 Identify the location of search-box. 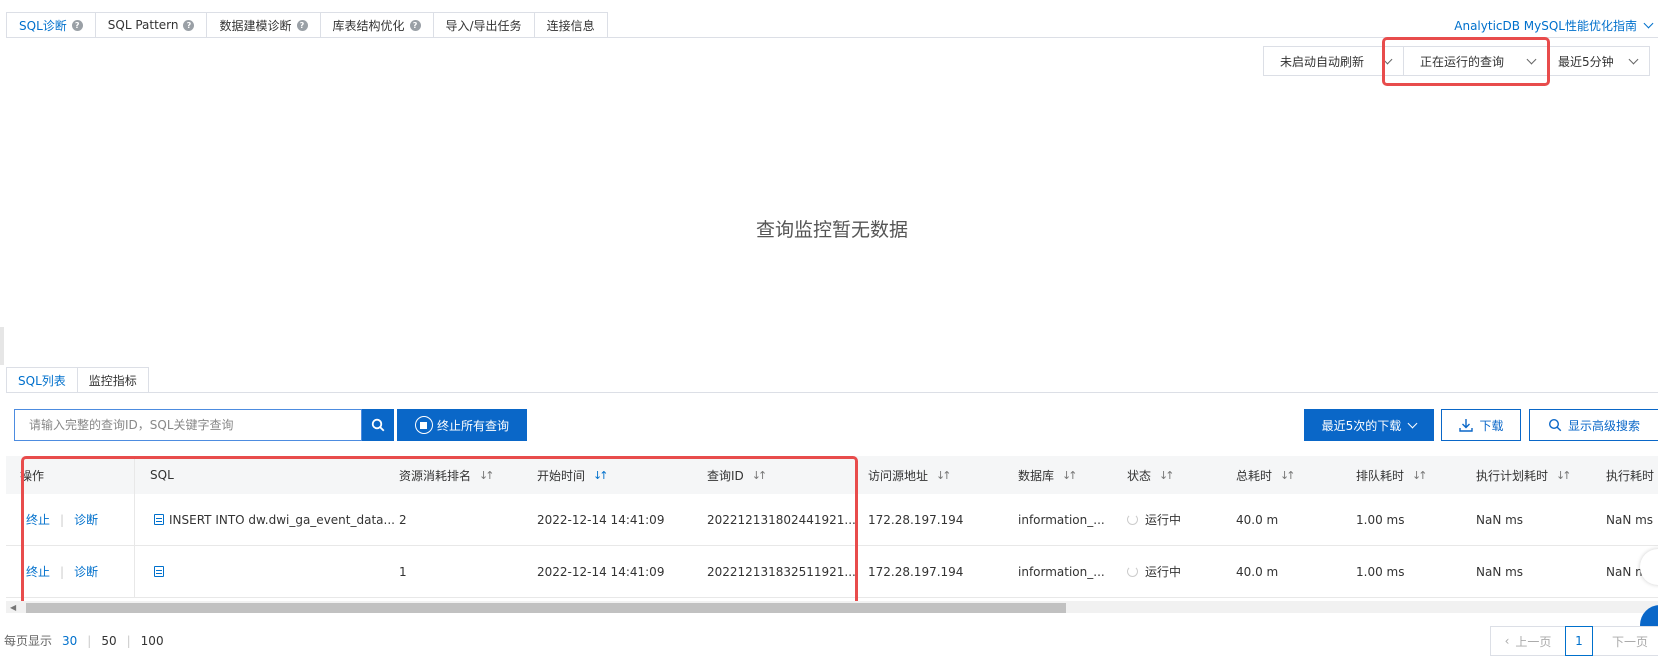
(188, 425).